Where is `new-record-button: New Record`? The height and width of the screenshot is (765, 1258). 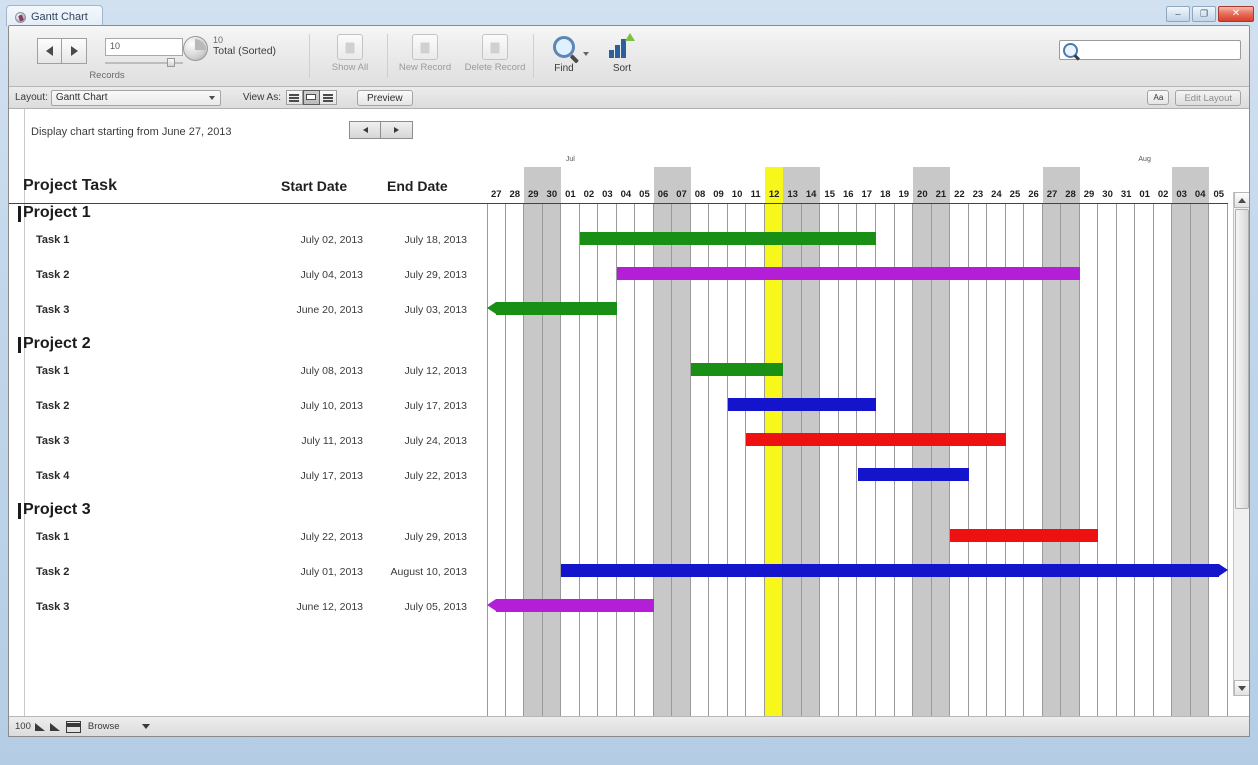 new-record-button: New Record is located at coordinates (425, 56).